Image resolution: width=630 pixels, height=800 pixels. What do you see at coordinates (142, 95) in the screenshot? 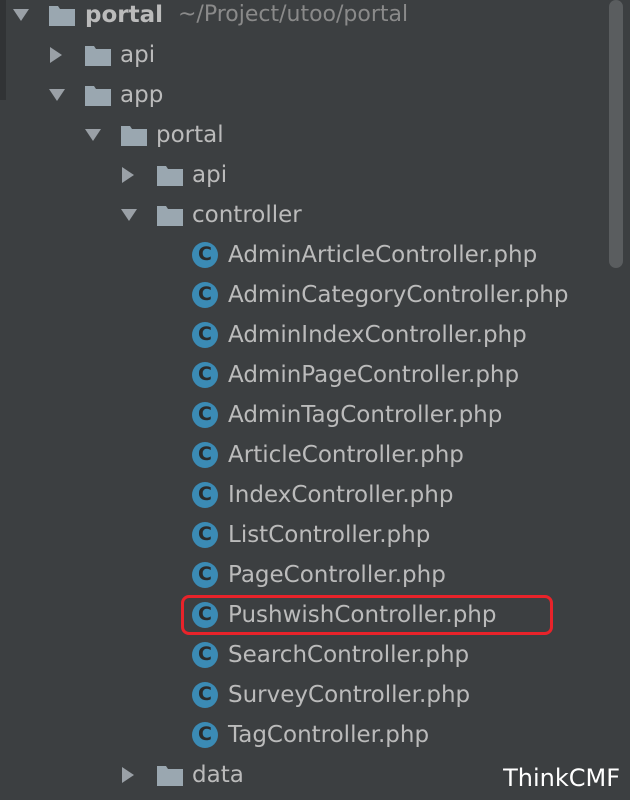
I see `tree-node-label: app` at bounding box center [142, 95].